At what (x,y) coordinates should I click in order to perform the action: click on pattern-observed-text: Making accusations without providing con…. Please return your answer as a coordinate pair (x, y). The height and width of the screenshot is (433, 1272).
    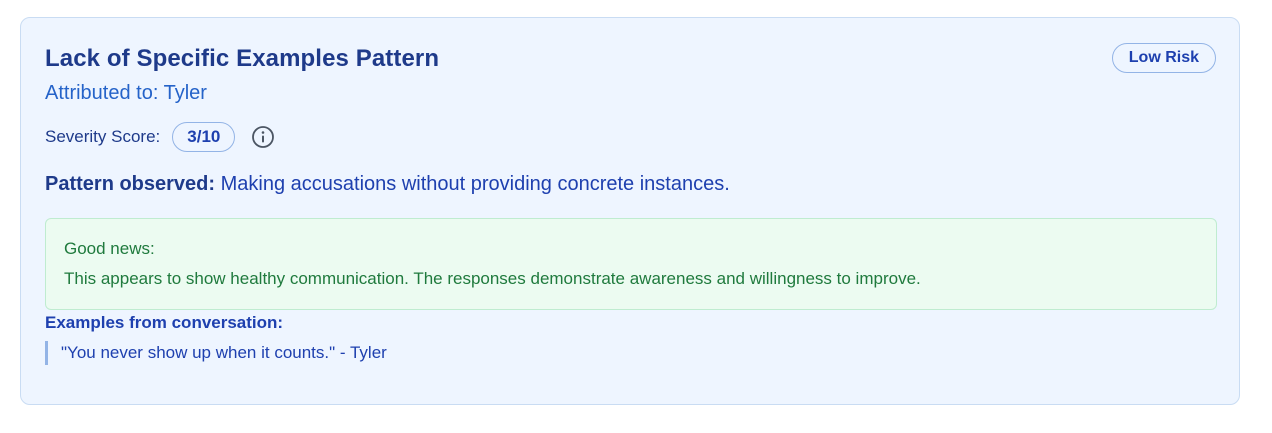
    Looking at the image, I should click on (475, 184).